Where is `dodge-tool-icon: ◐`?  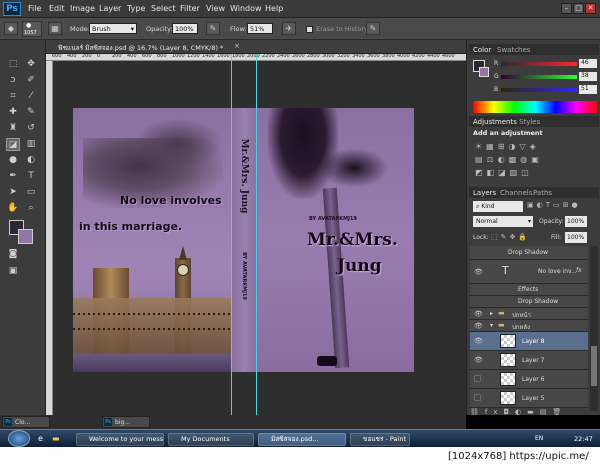 dodge-tool-icon: ◐ is located at coordinates (31, 160).